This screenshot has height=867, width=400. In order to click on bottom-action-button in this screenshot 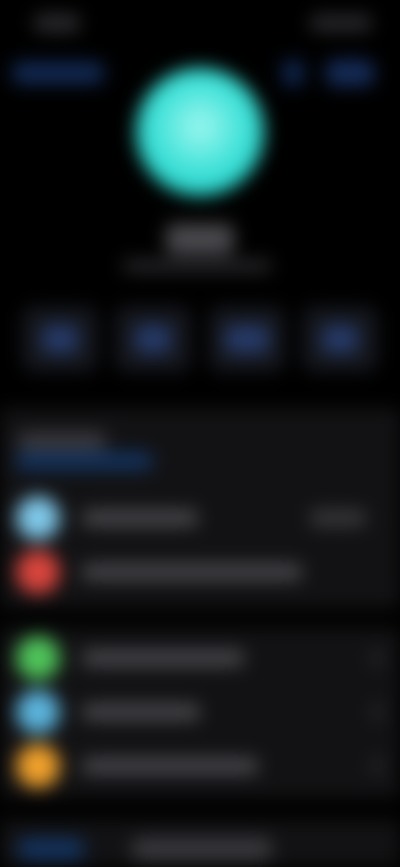, I will do `click(51, 849)`.